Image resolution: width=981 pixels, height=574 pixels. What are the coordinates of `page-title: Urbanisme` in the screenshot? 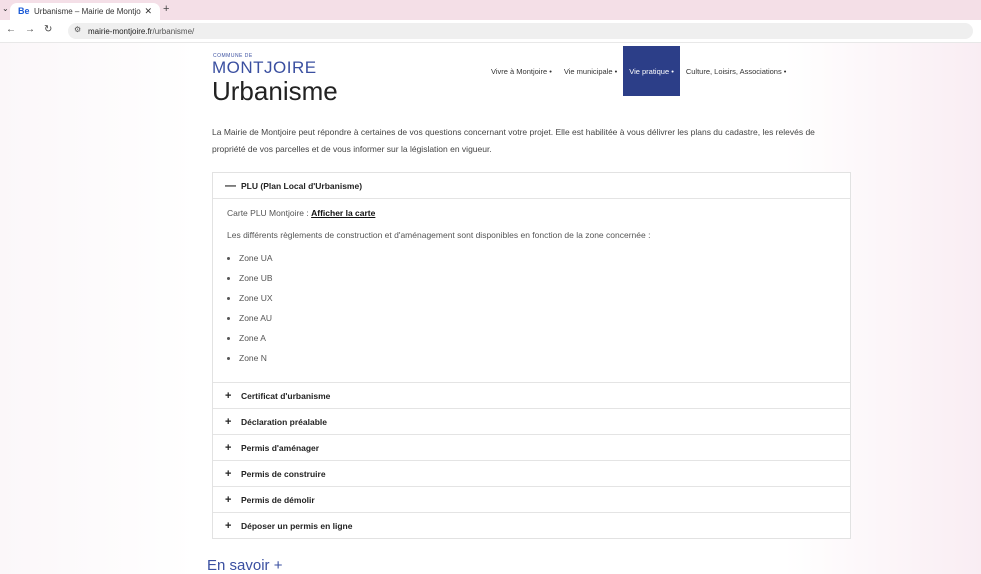 It's located at (275, 91).